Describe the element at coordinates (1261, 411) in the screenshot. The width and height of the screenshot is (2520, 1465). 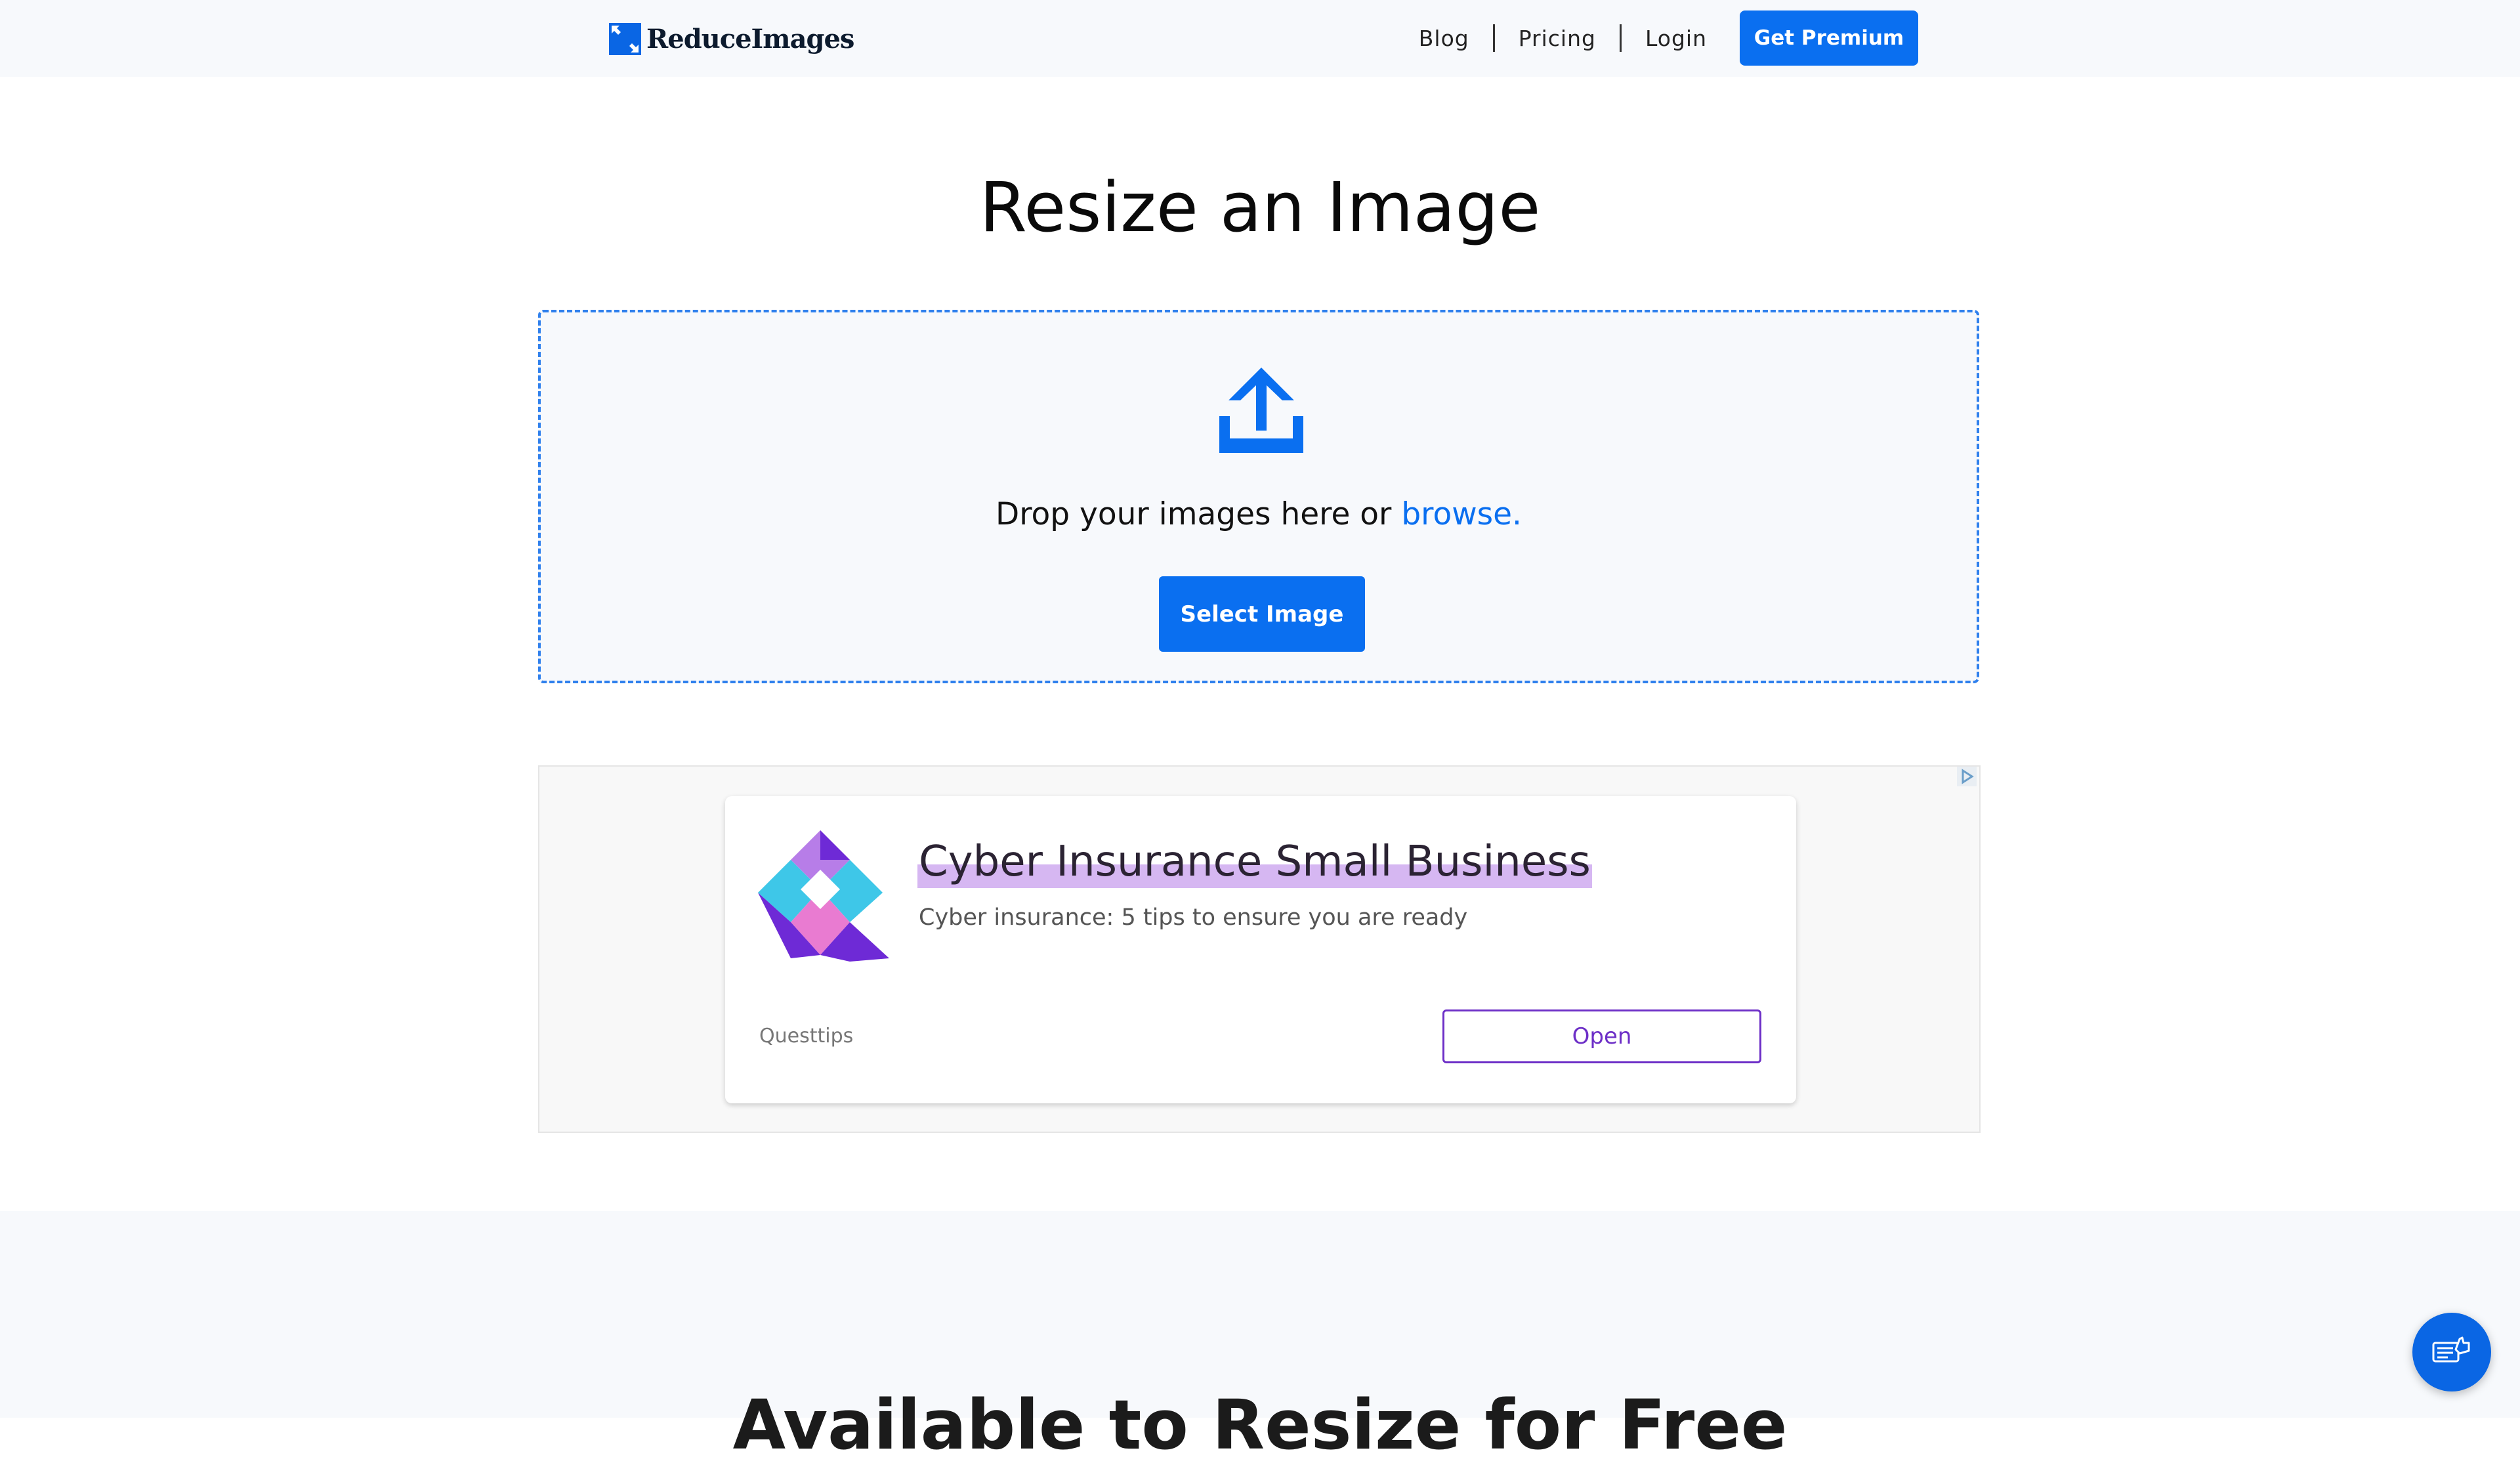
I see `upload-icon` at that location.